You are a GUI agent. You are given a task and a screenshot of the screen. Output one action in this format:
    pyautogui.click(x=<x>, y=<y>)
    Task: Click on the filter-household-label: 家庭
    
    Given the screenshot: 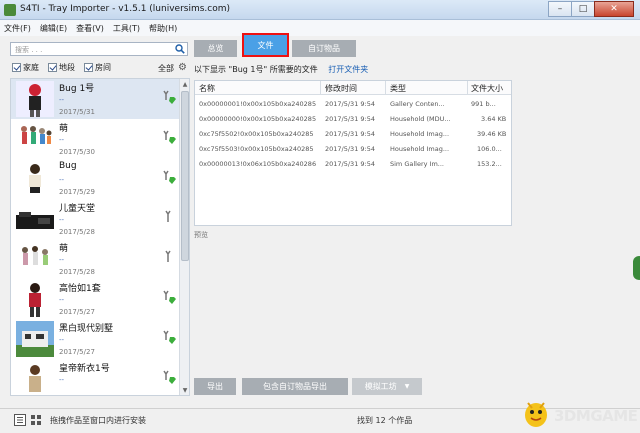 What is the action you would take?
    pyautogui.click(x=31, y=67)
    